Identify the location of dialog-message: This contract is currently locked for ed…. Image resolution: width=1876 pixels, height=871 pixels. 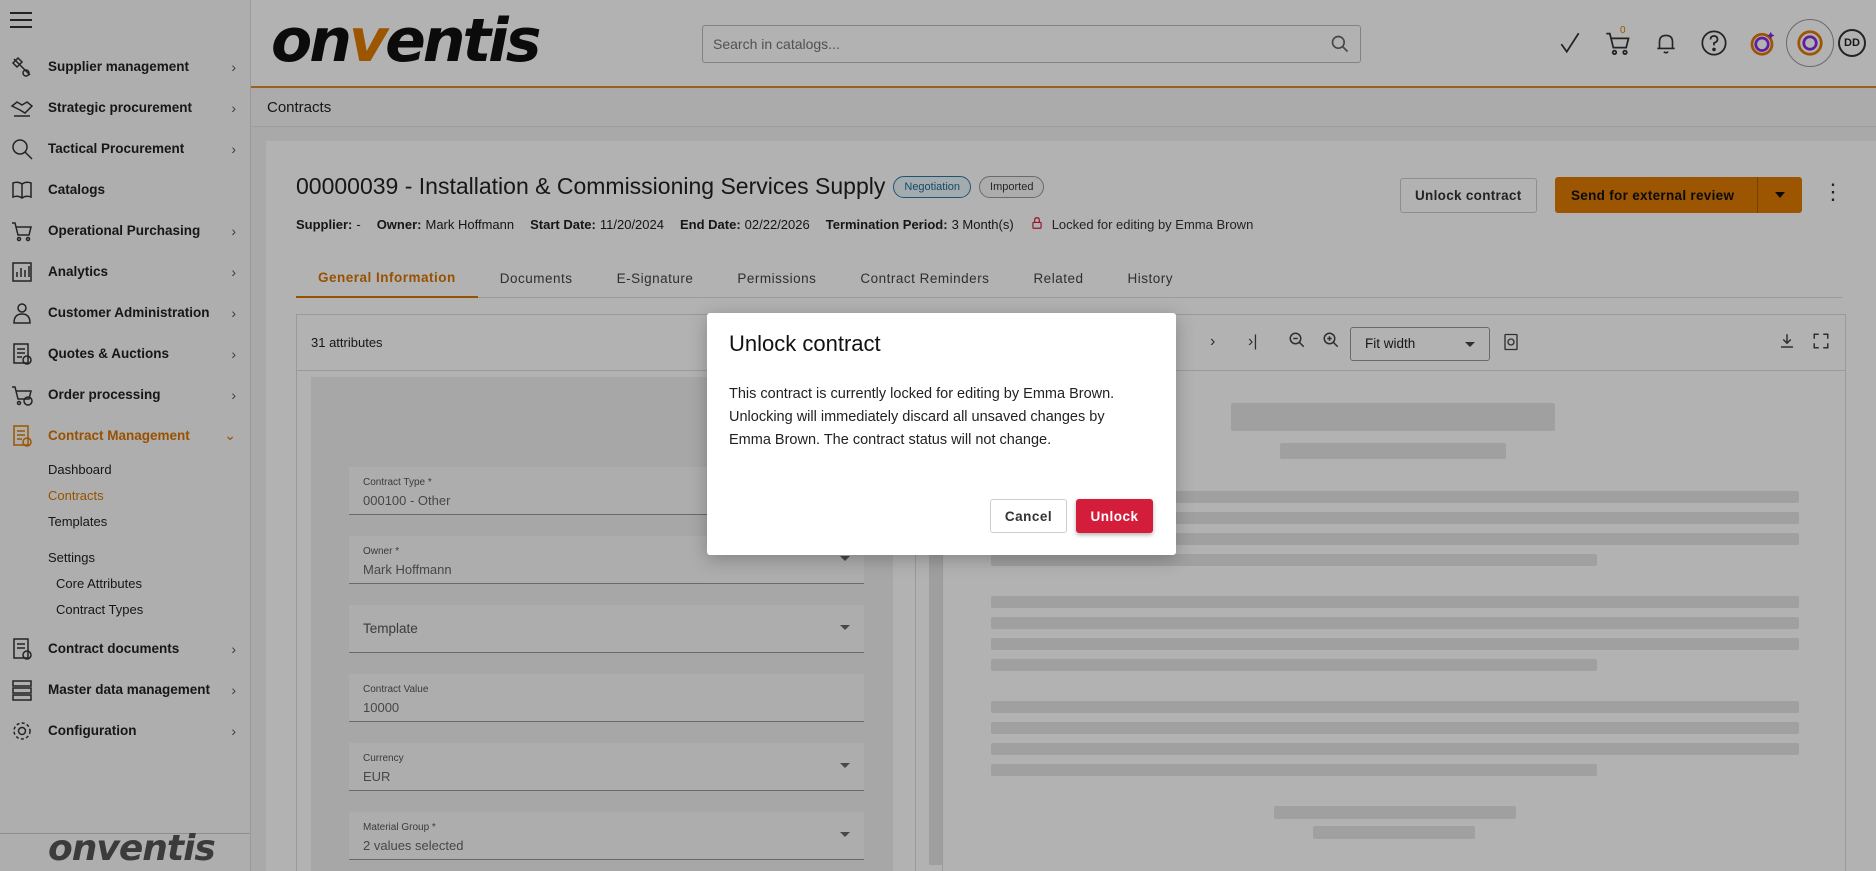
(922, 417).